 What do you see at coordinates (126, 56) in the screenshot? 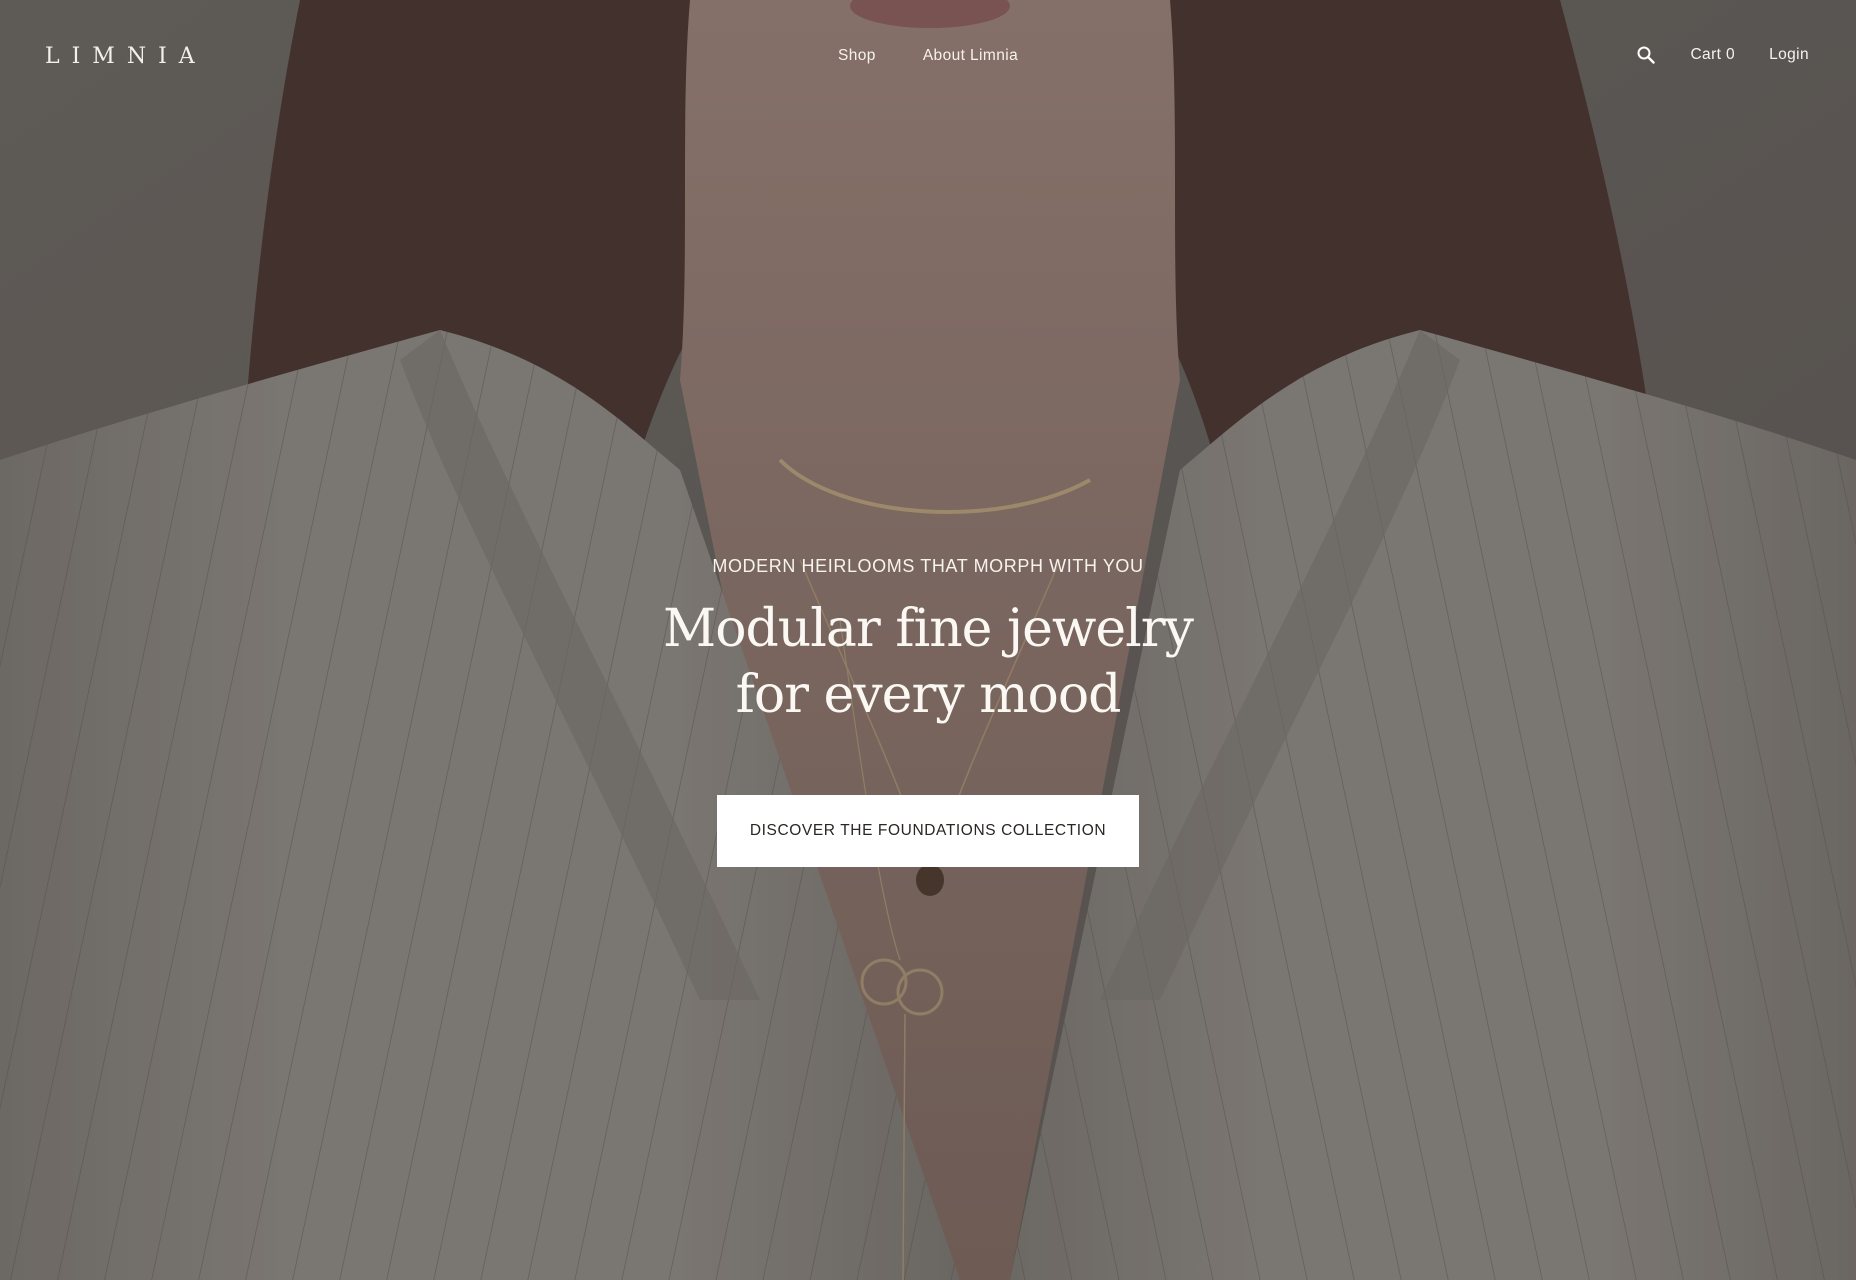
I see `brand-logo: LIMNIA` at bounding box center [126, 56].